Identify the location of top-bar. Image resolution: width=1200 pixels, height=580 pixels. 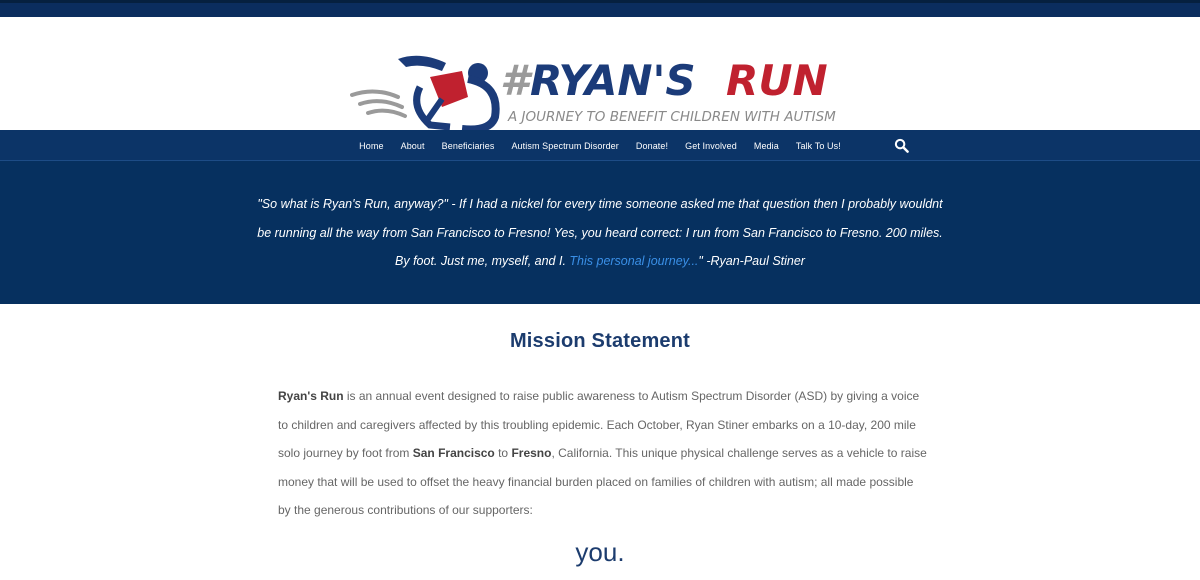
(600, 8).